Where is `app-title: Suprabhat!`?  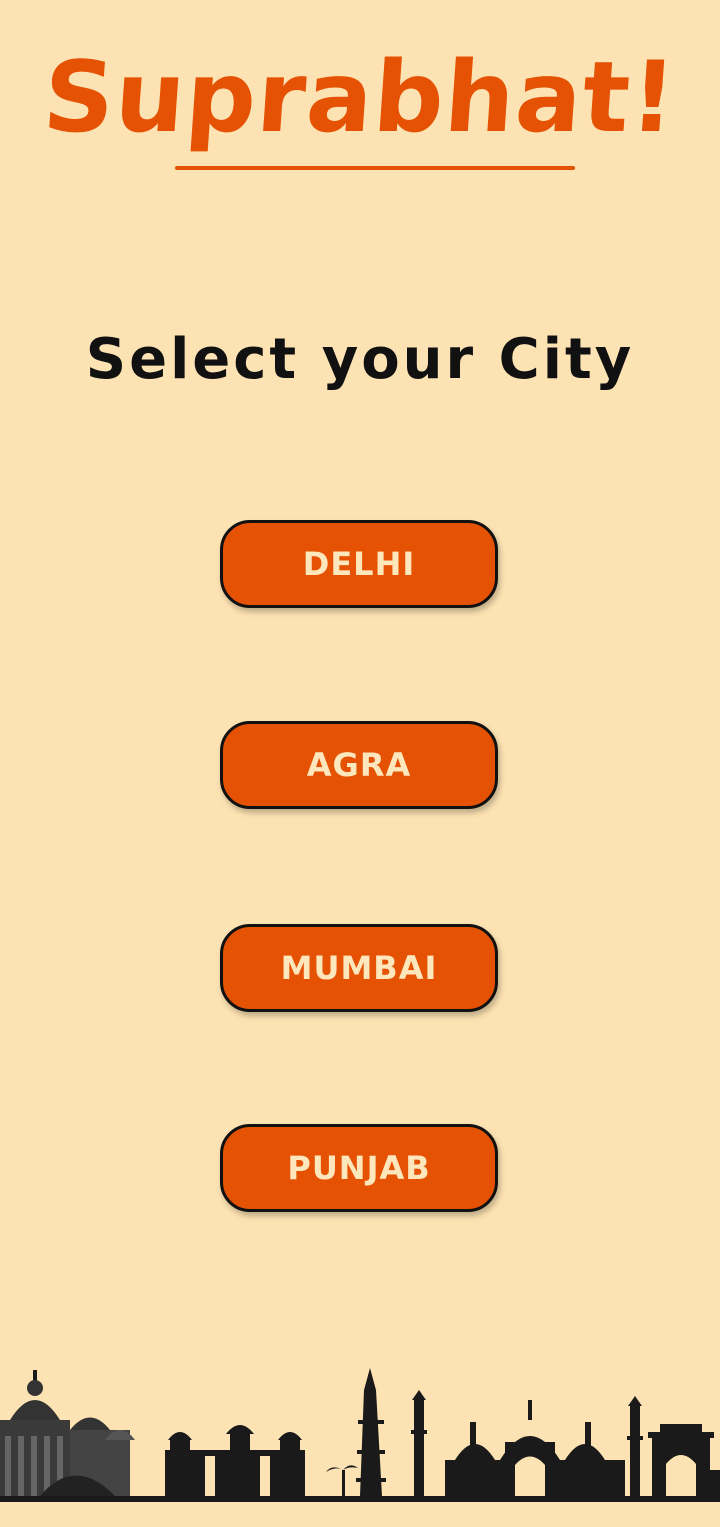
app-title: Suprabhat! is located at coordinates (360, 98).